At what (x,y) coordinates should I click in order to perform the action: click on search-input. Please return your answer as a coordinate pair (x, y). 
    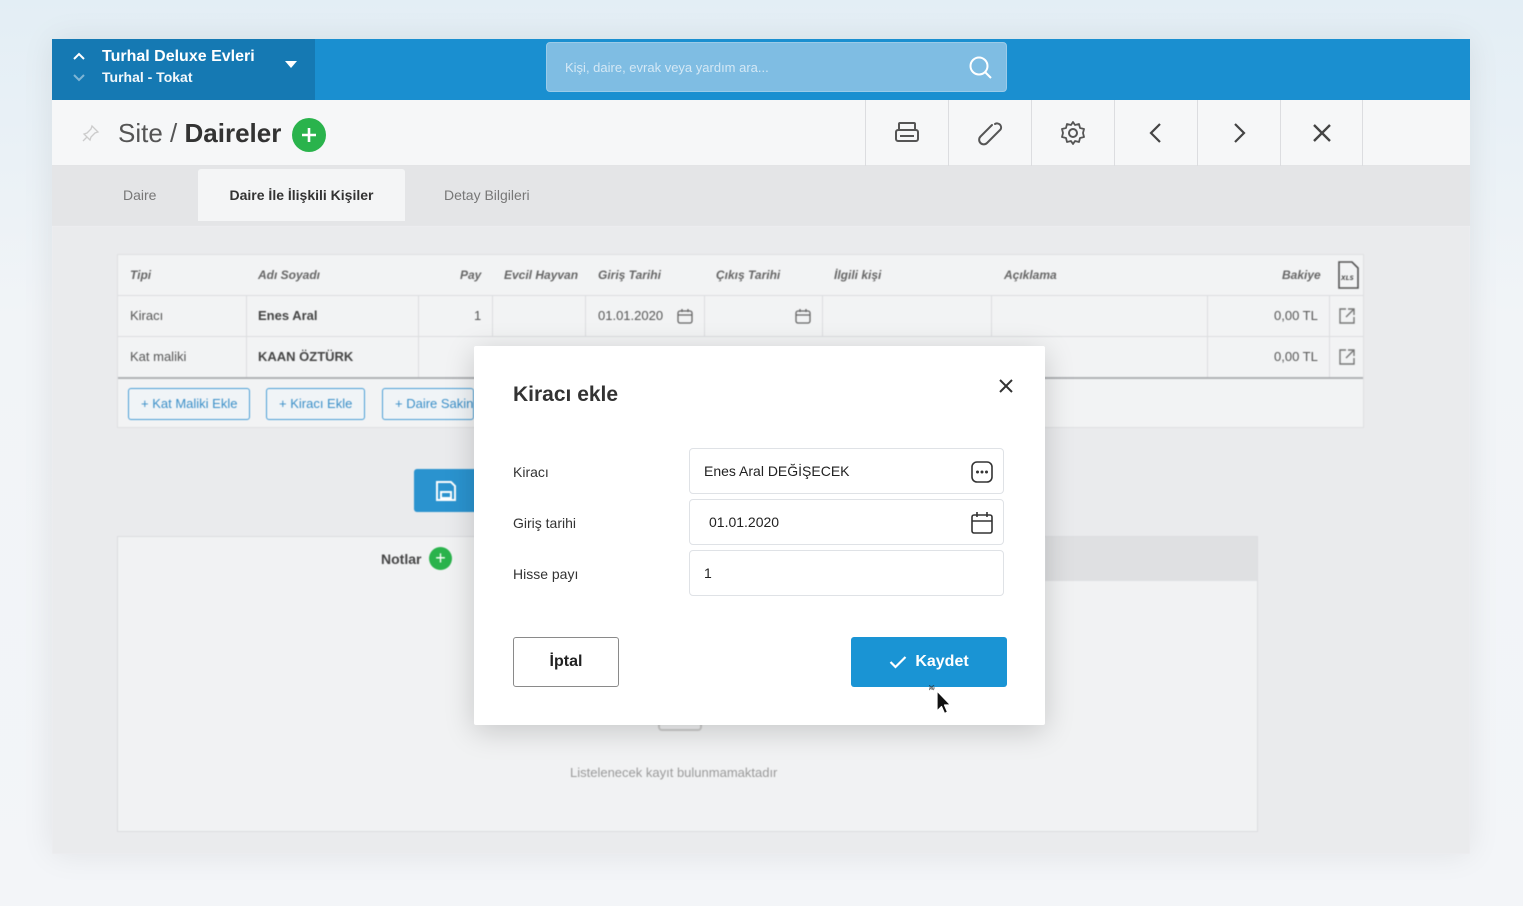
    Looking at the image, I should click on (776, 67).